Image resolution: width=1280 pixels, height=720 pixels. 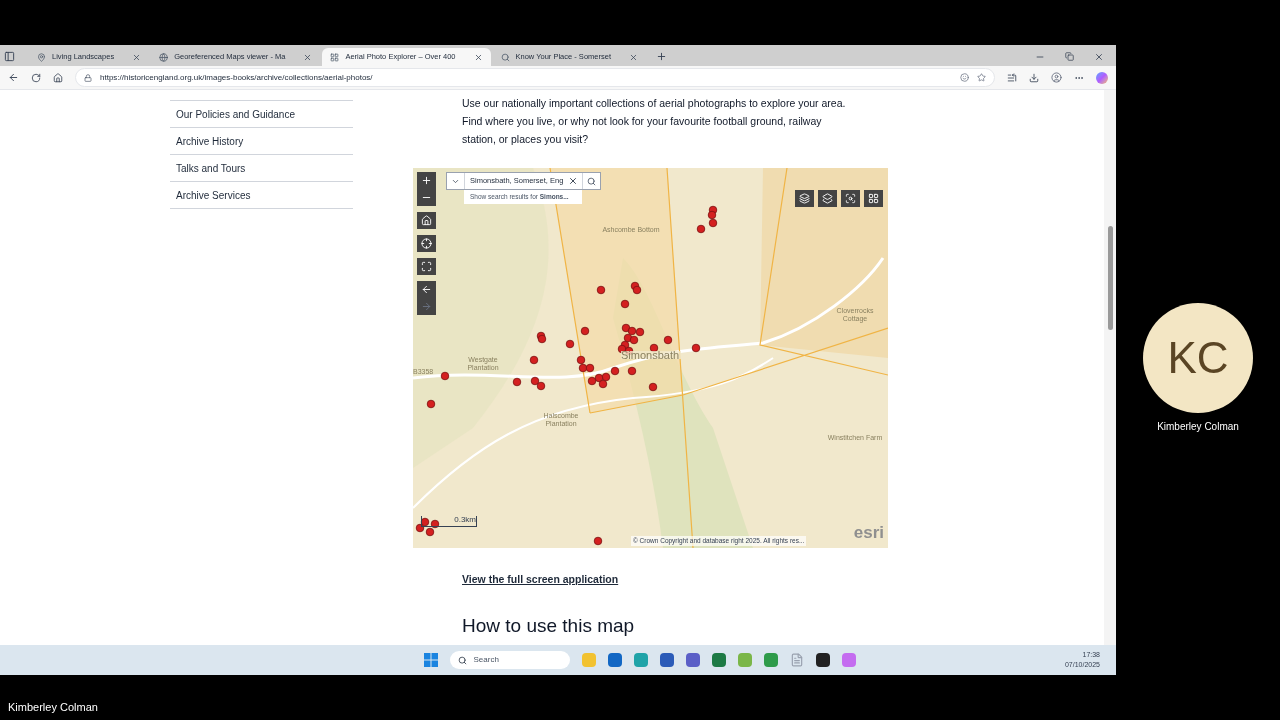 What do you see at coordinates (9, 56) in the screenshot?
I see `sidebar-toggle-icon` at bounding box center [9, 56].